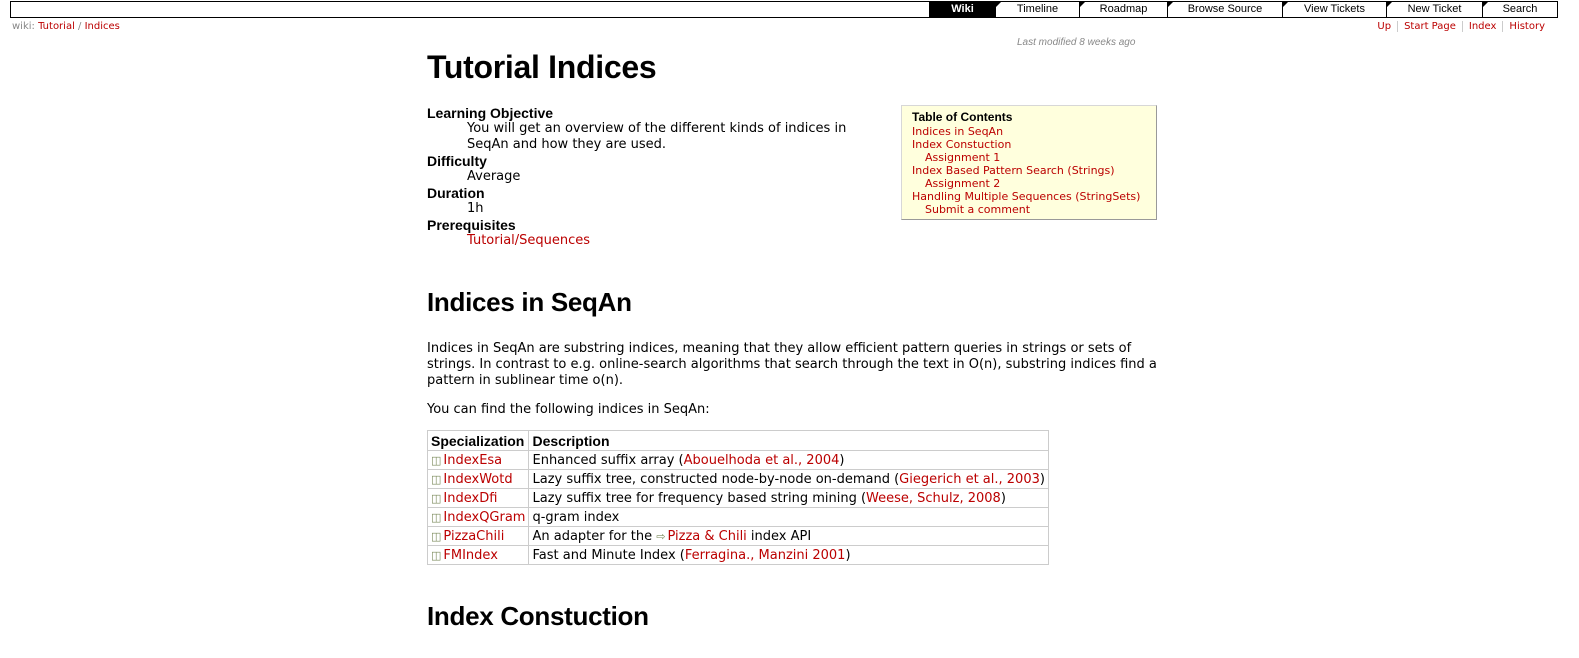 The height and width of the screenshot is (658, 1579). What do you see at coordinates (1482, 26) in the screenshot?
I see `ctxt-link-index: Index` at bounding box center [1482, 26].